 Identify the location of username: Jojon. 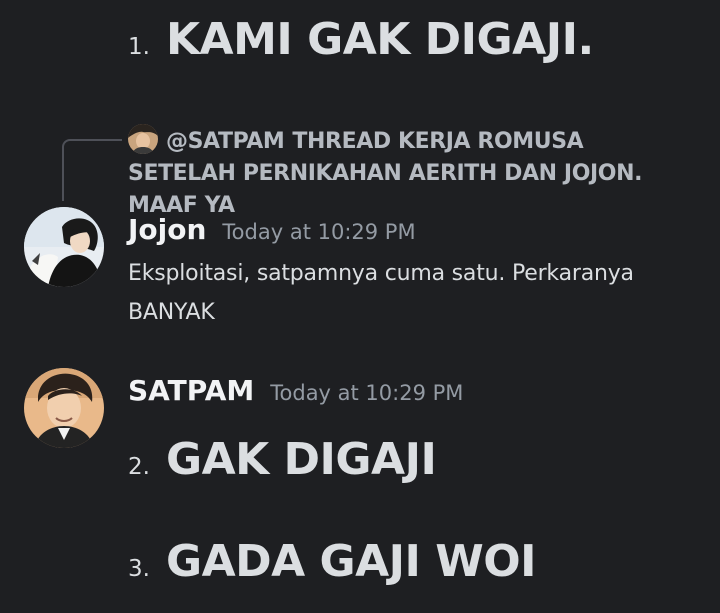
(167, 229).